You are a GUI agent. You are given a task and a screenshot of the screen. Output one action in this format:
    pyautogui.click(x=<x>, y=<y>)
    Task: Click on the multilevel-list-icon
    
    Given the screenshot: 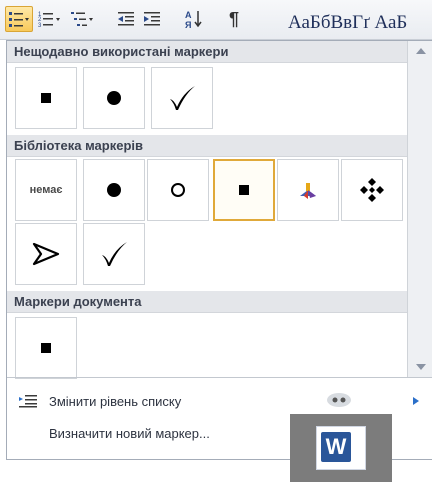 What is the action you would take?
    pyautogui.click(x=82, y=19)
    